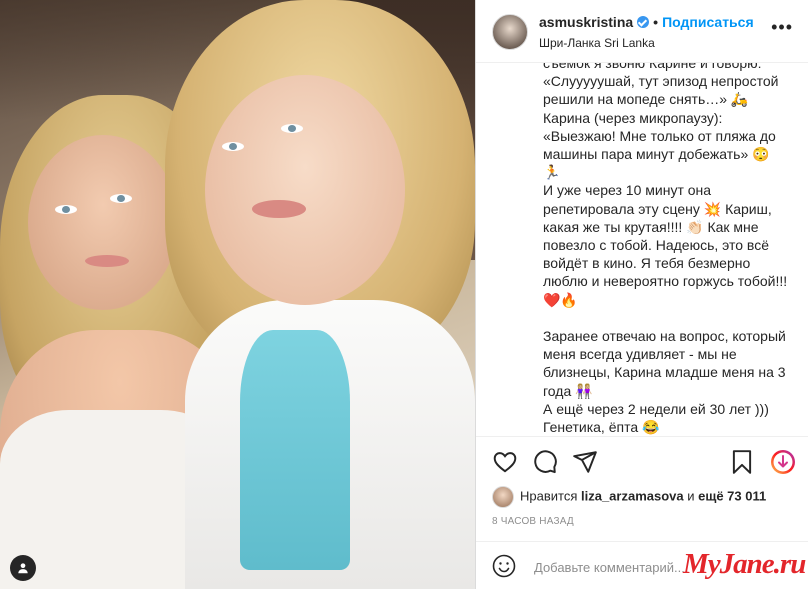  What do you see at coordinates (744, 564) in the screenshot?
I see `site-watermark-logo: MyJane.ru` at bounding box center [744, 564].